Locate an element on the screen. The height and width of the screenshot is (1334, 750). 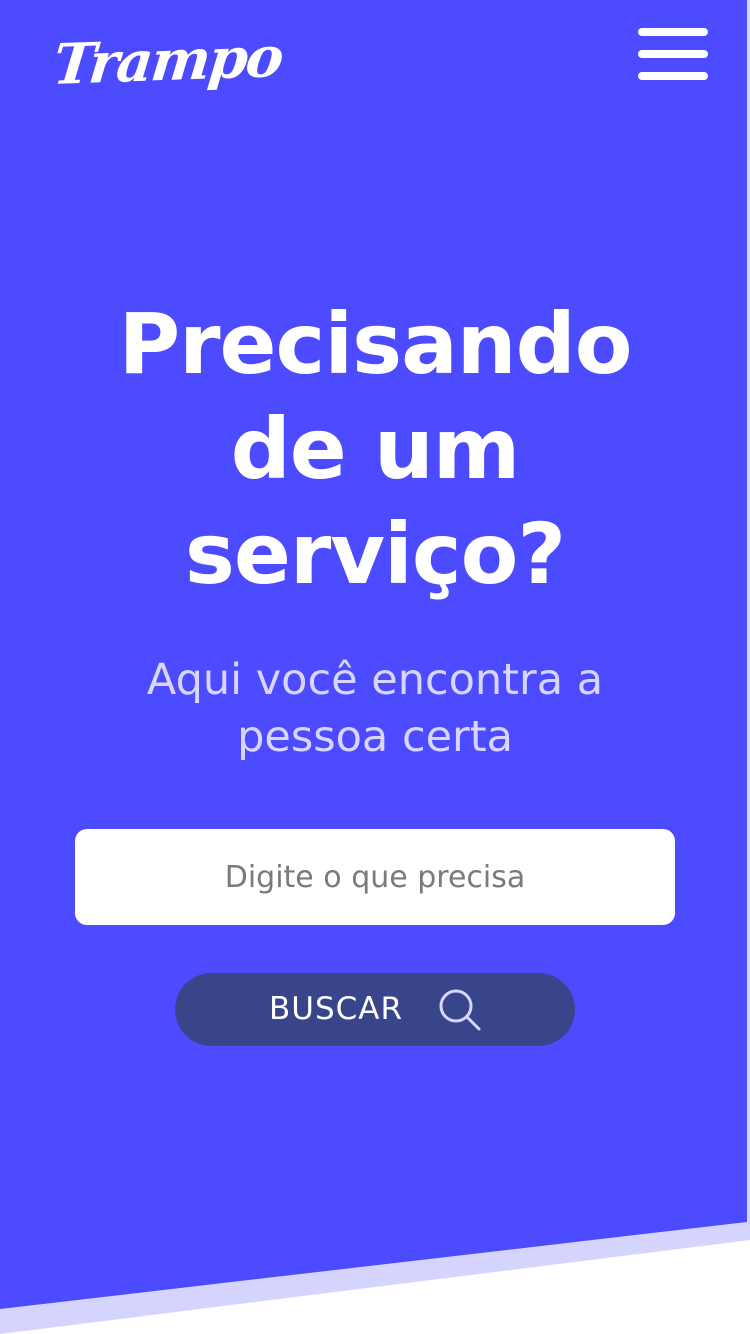
trampo-logo: Trampo is located at coordinates (168, 61).